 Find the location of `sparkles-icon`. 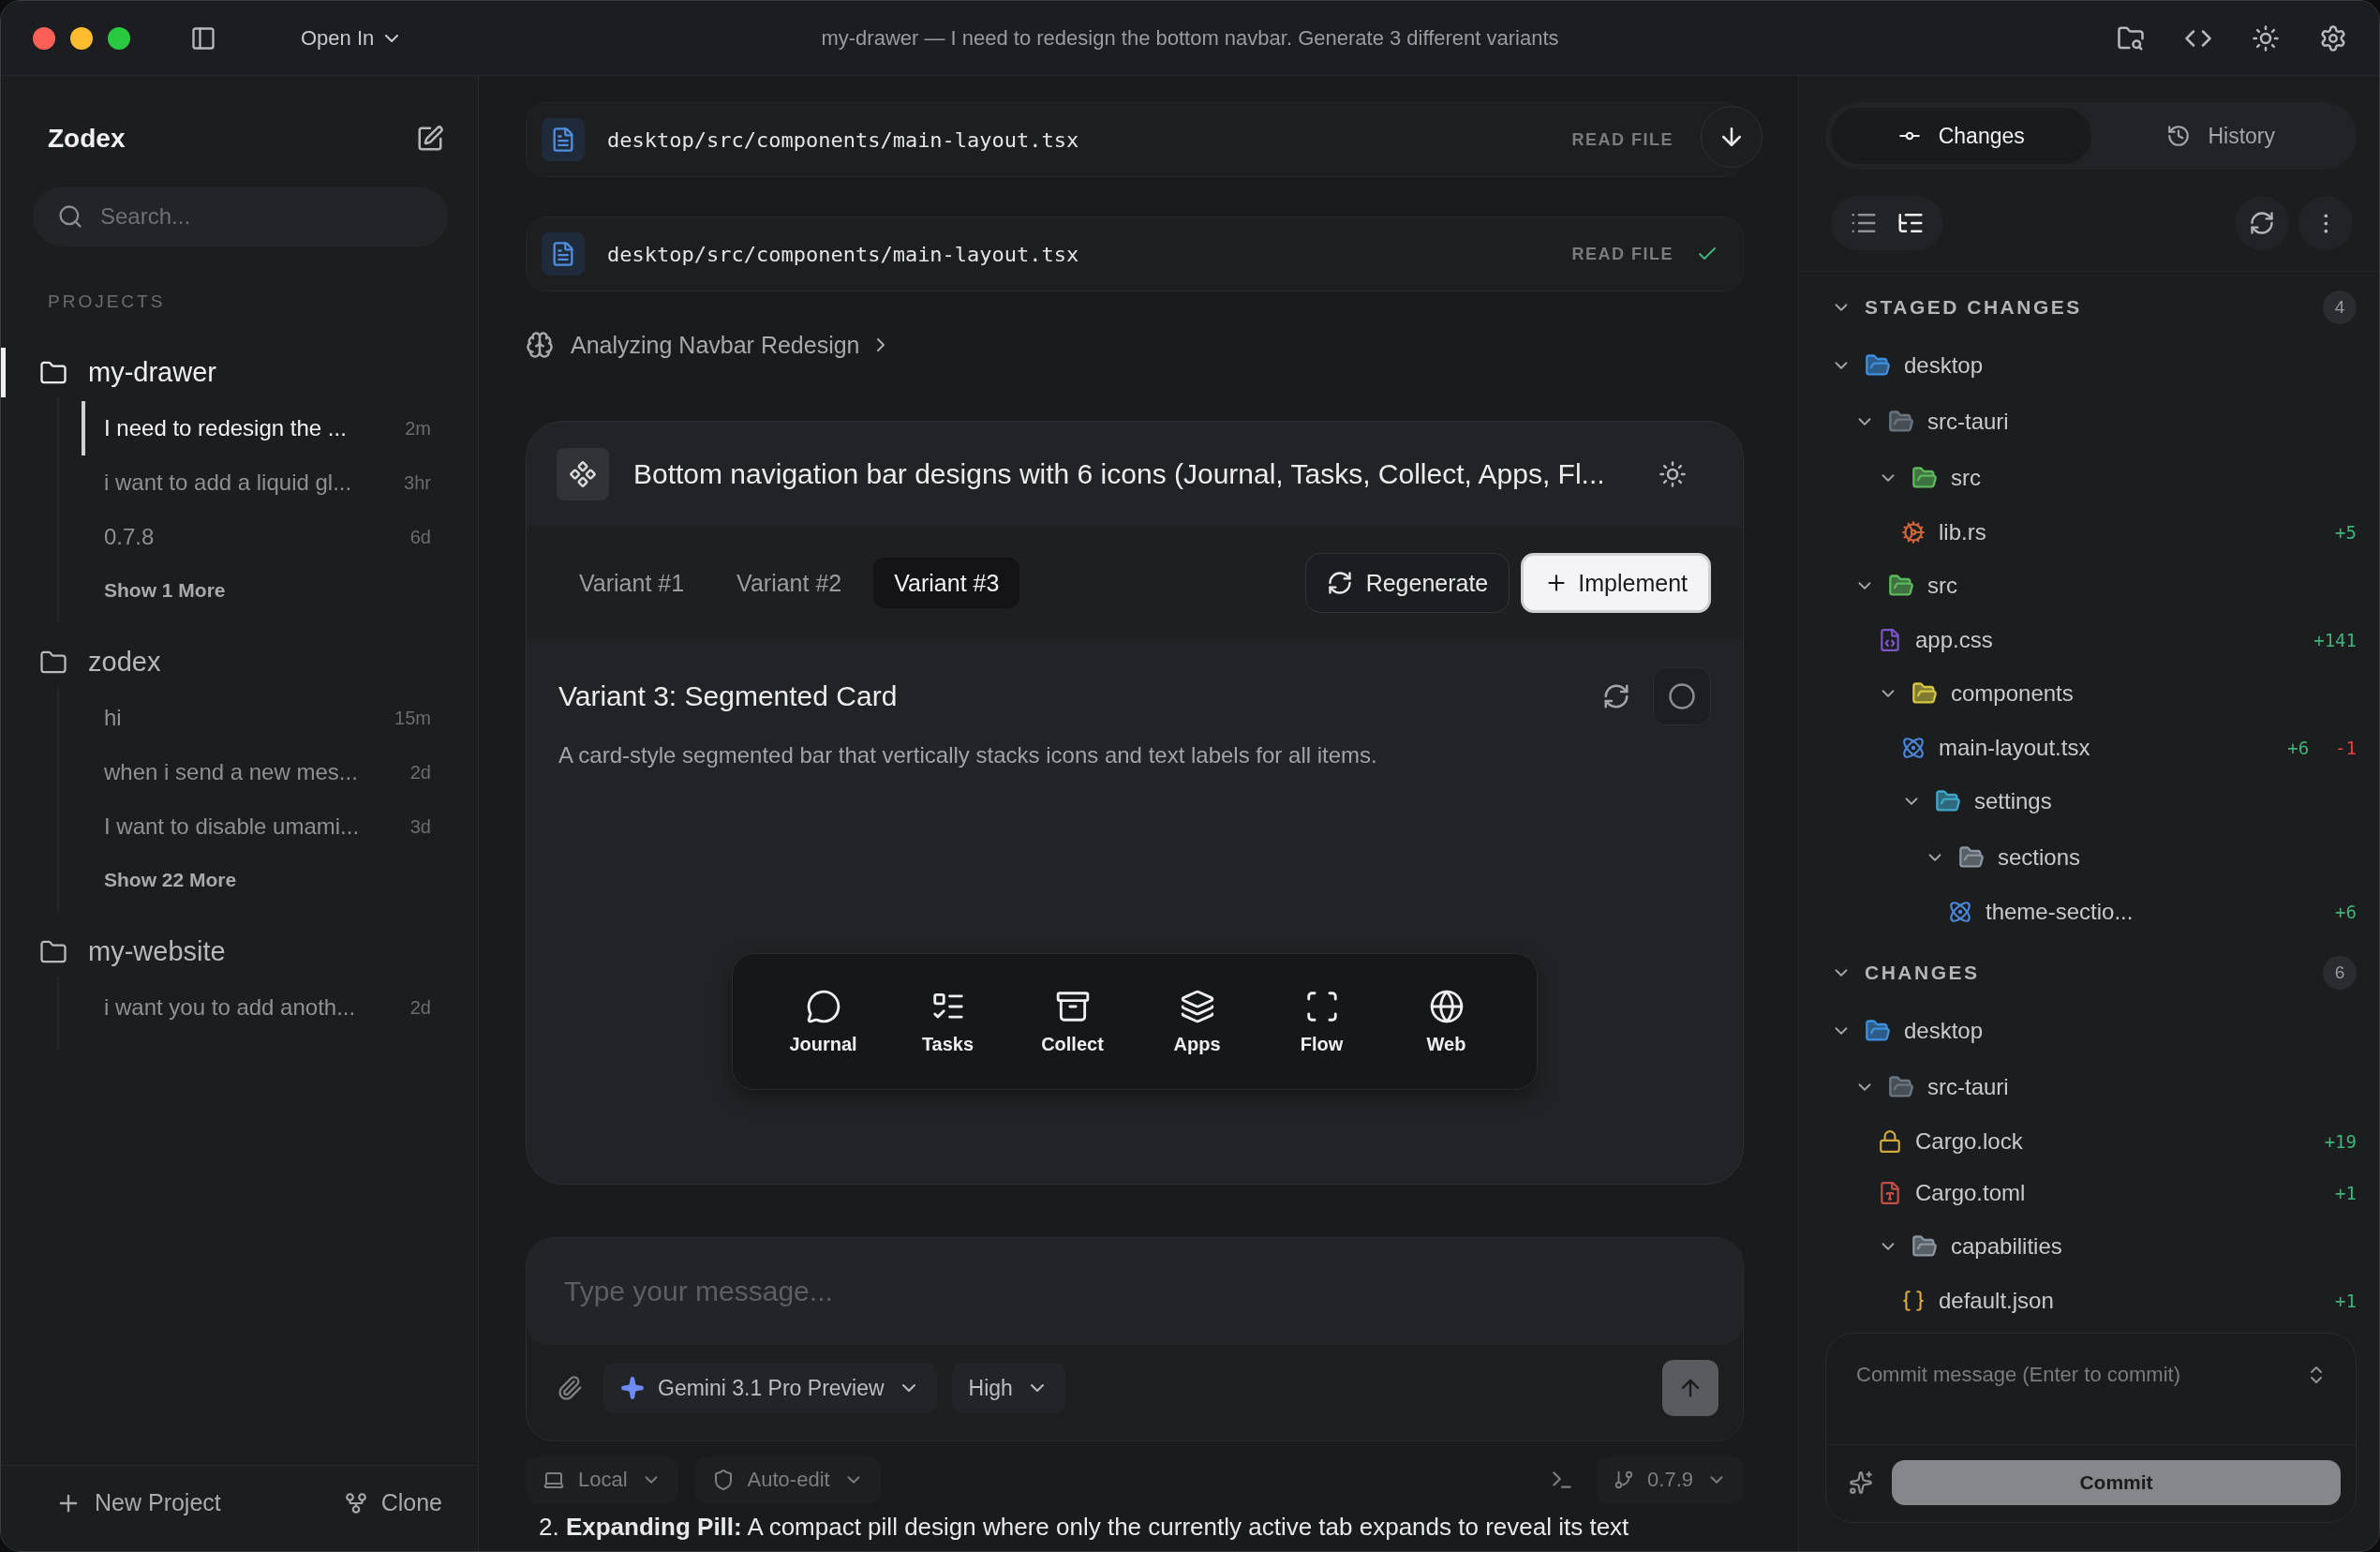

sparkles-icon is located at coordinates (1861, 1482).